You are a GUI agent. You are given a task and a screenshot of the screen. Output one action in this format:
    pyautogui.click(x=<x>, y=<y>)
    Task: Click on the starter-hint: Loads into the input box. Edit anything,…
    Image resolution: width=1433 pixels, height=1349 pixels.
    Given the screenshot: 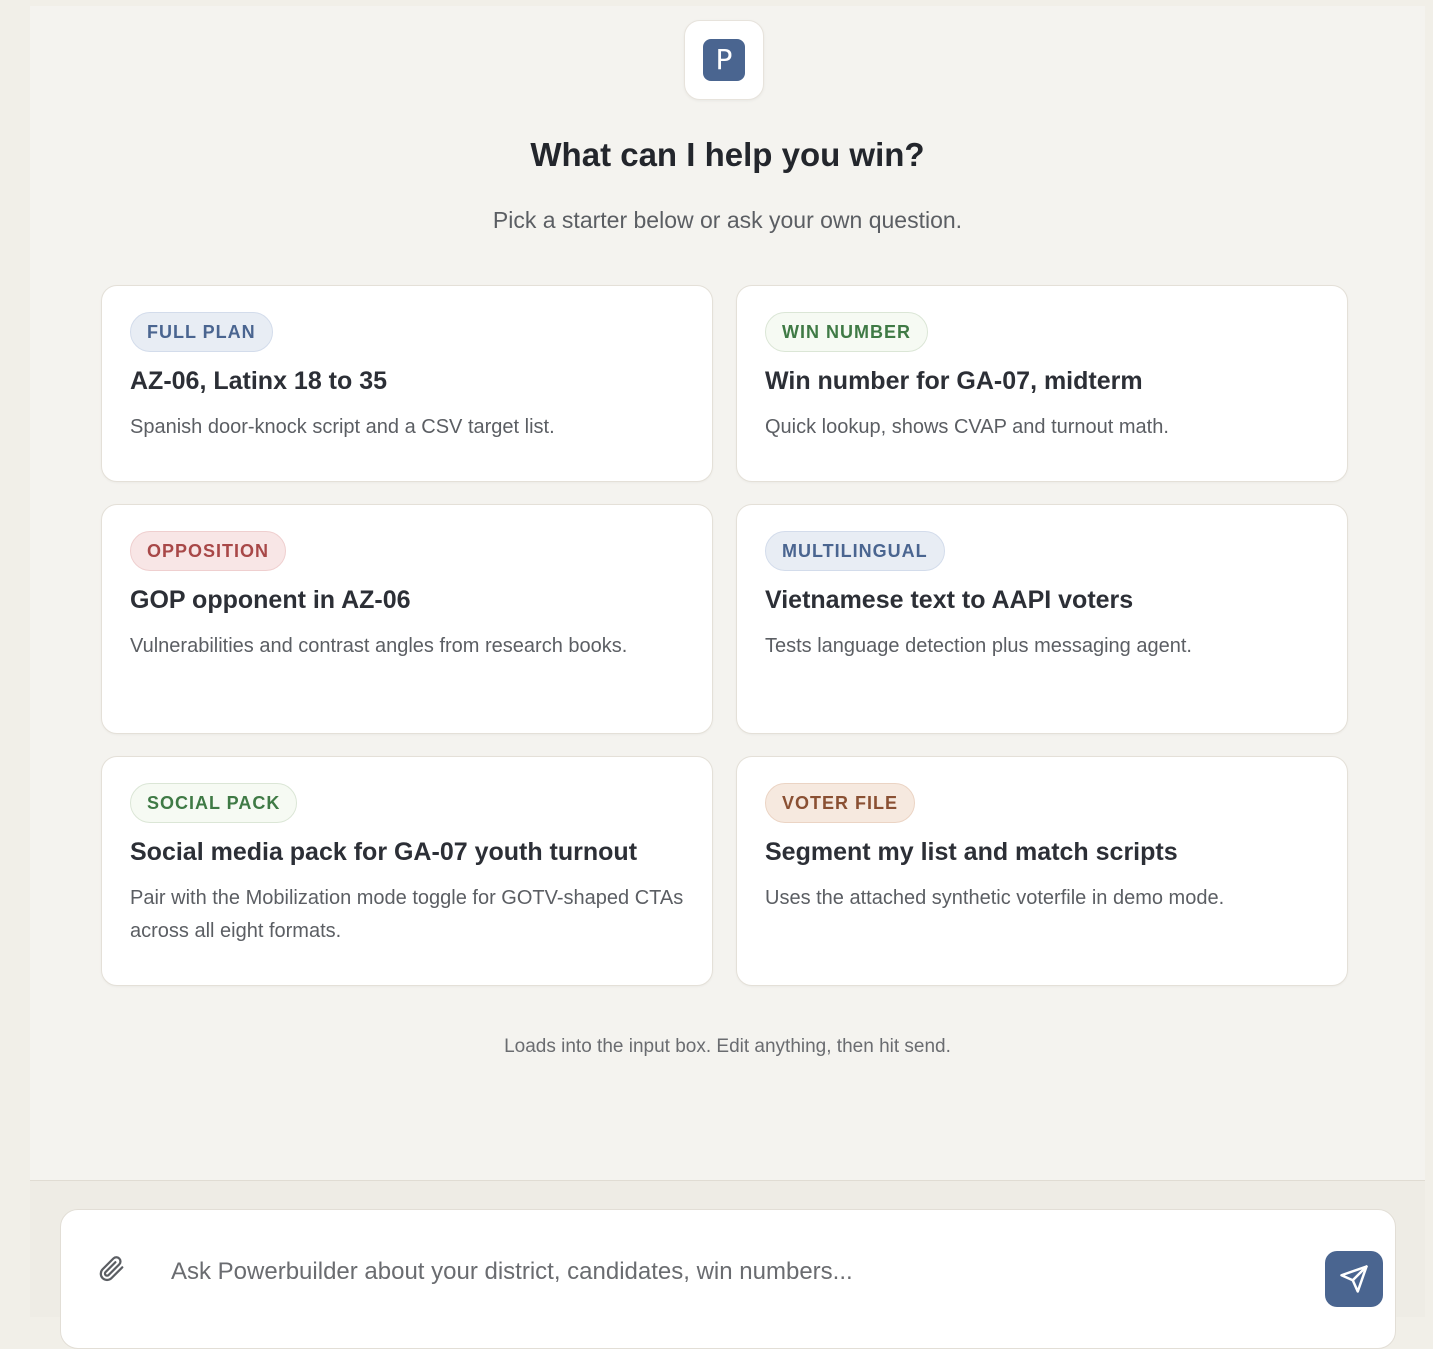 What is the action you would take?
    pyautogui.click(x=727, y=1046)
    